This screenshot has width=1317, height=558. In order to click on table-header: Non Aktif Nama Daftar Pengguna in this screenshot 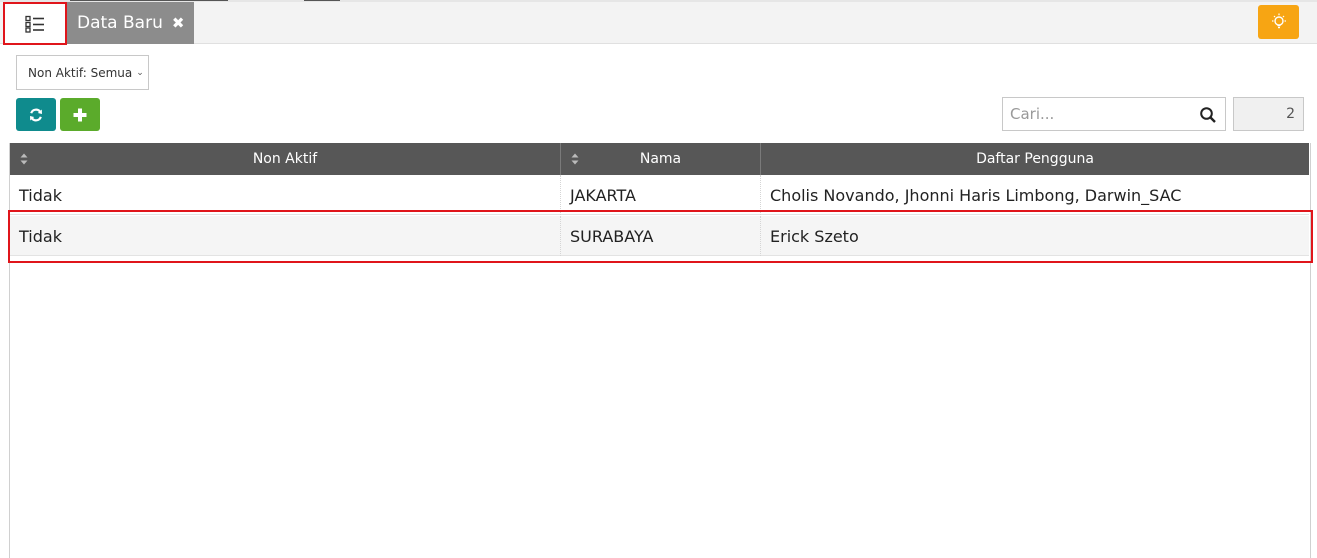, I will do `click(659, 159)`.